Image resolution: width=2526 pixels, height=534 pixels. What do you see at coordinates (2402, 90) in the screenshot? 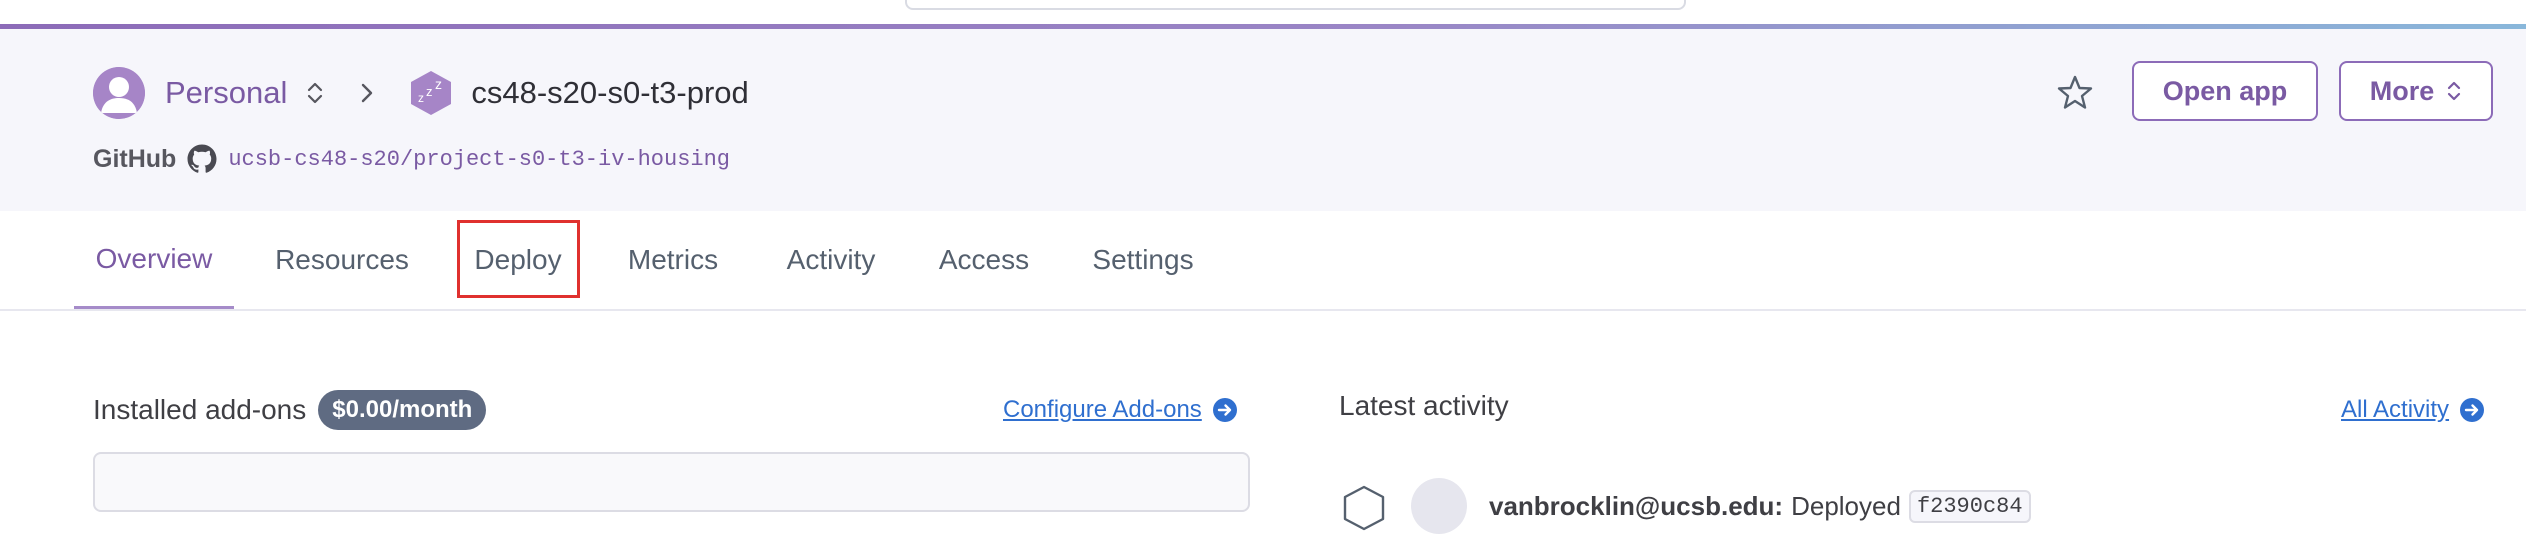
I see `more-button-label: More` at bounding box center [2402, 90].